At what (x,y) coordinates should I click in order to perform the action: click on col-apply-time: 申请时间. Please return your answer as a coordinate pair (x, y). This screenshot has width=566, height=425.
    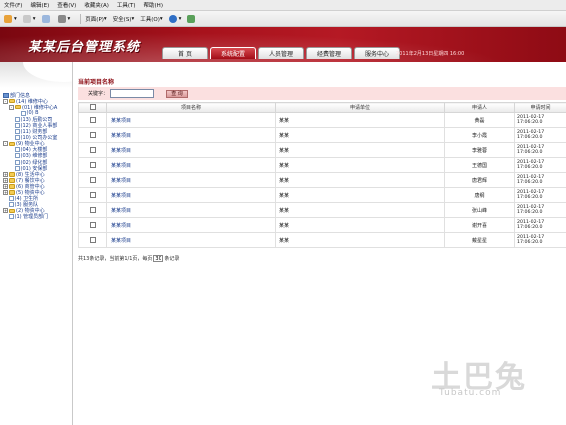
    Looking at the image, I should click on (540, 107).